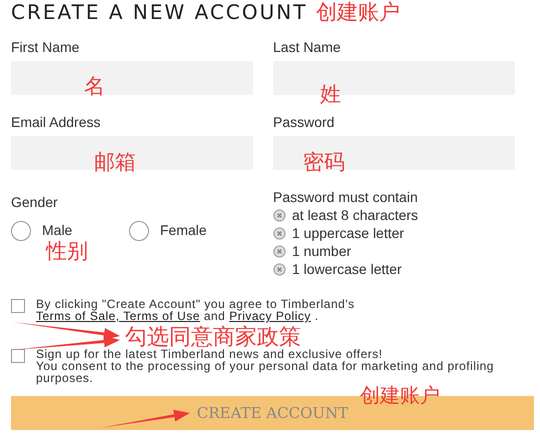  I want to click on rule-text: 1 number, so click(322, 251).